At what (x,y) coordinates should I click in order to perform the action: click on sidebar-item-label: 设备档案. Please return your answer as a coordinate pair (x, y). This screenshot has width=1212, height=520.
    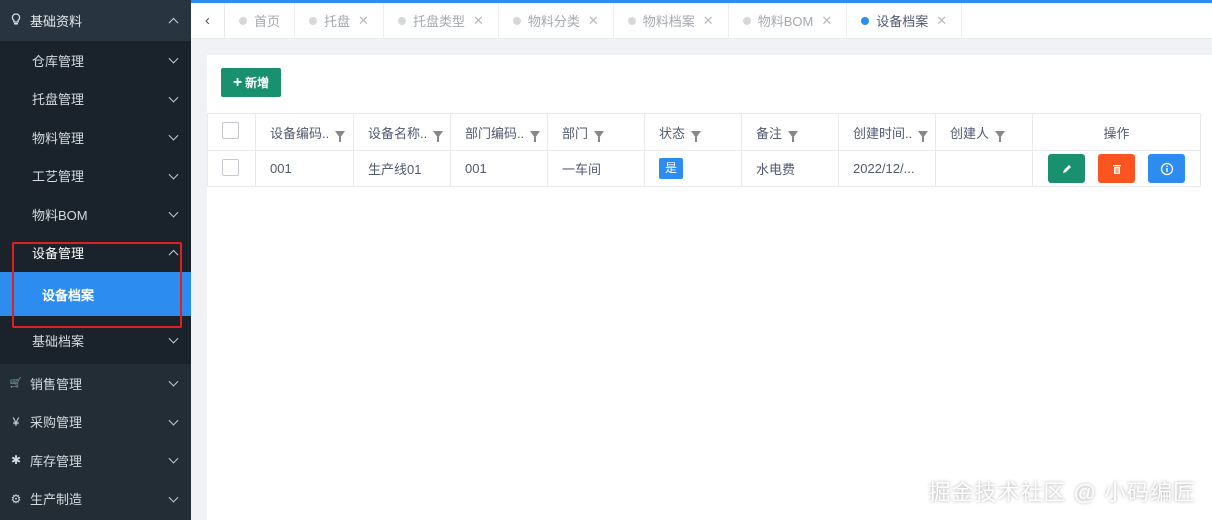
    Looking at the image, I should click on (68, 295).